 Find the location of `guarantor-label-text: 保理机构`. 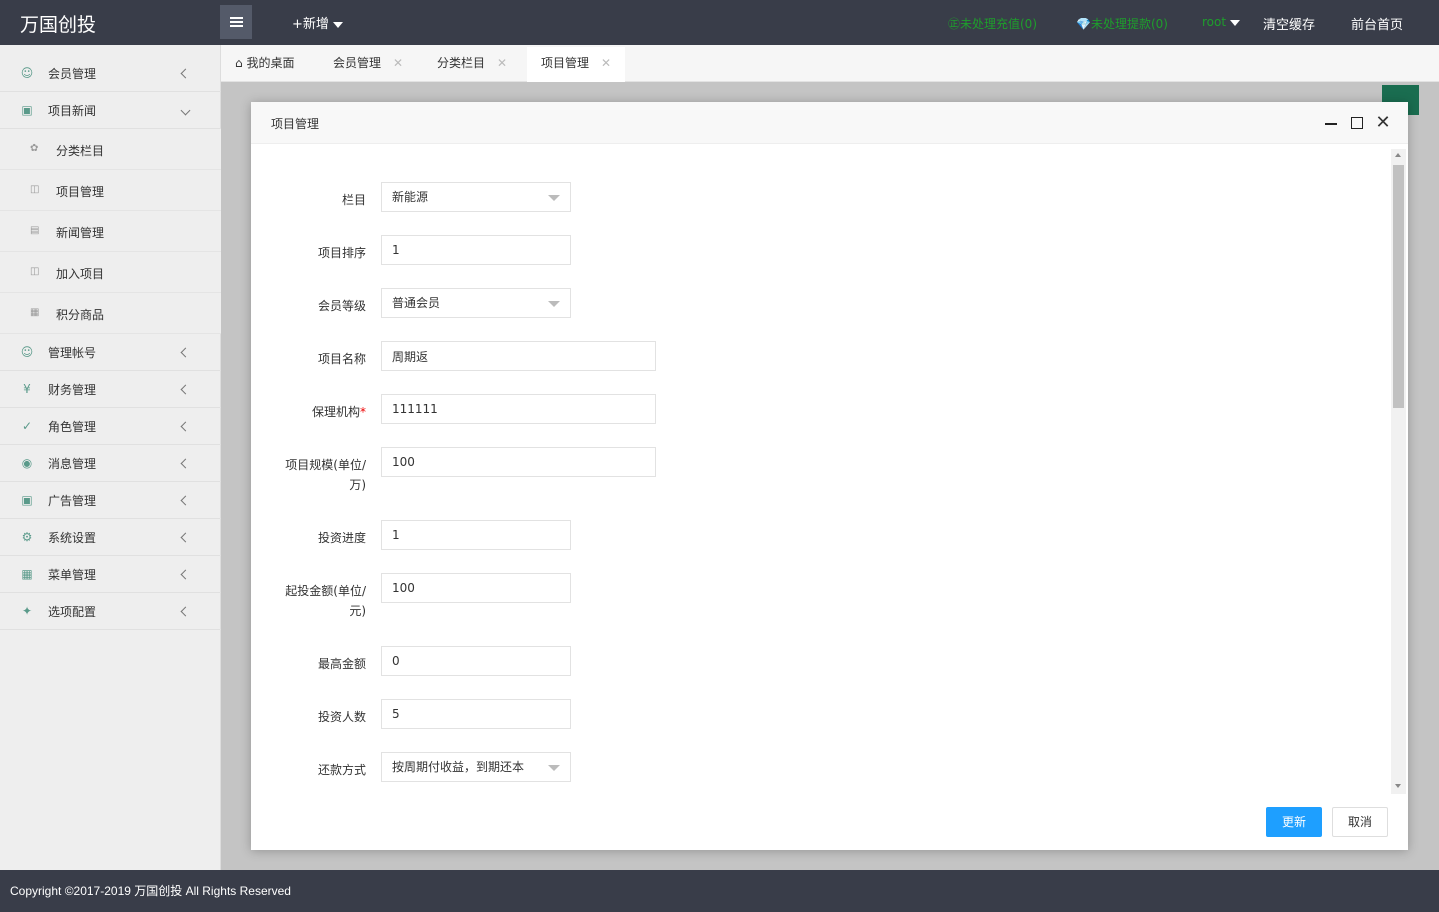

guarantor-label-text: 保理机构 is located at coordinates (335, 412).